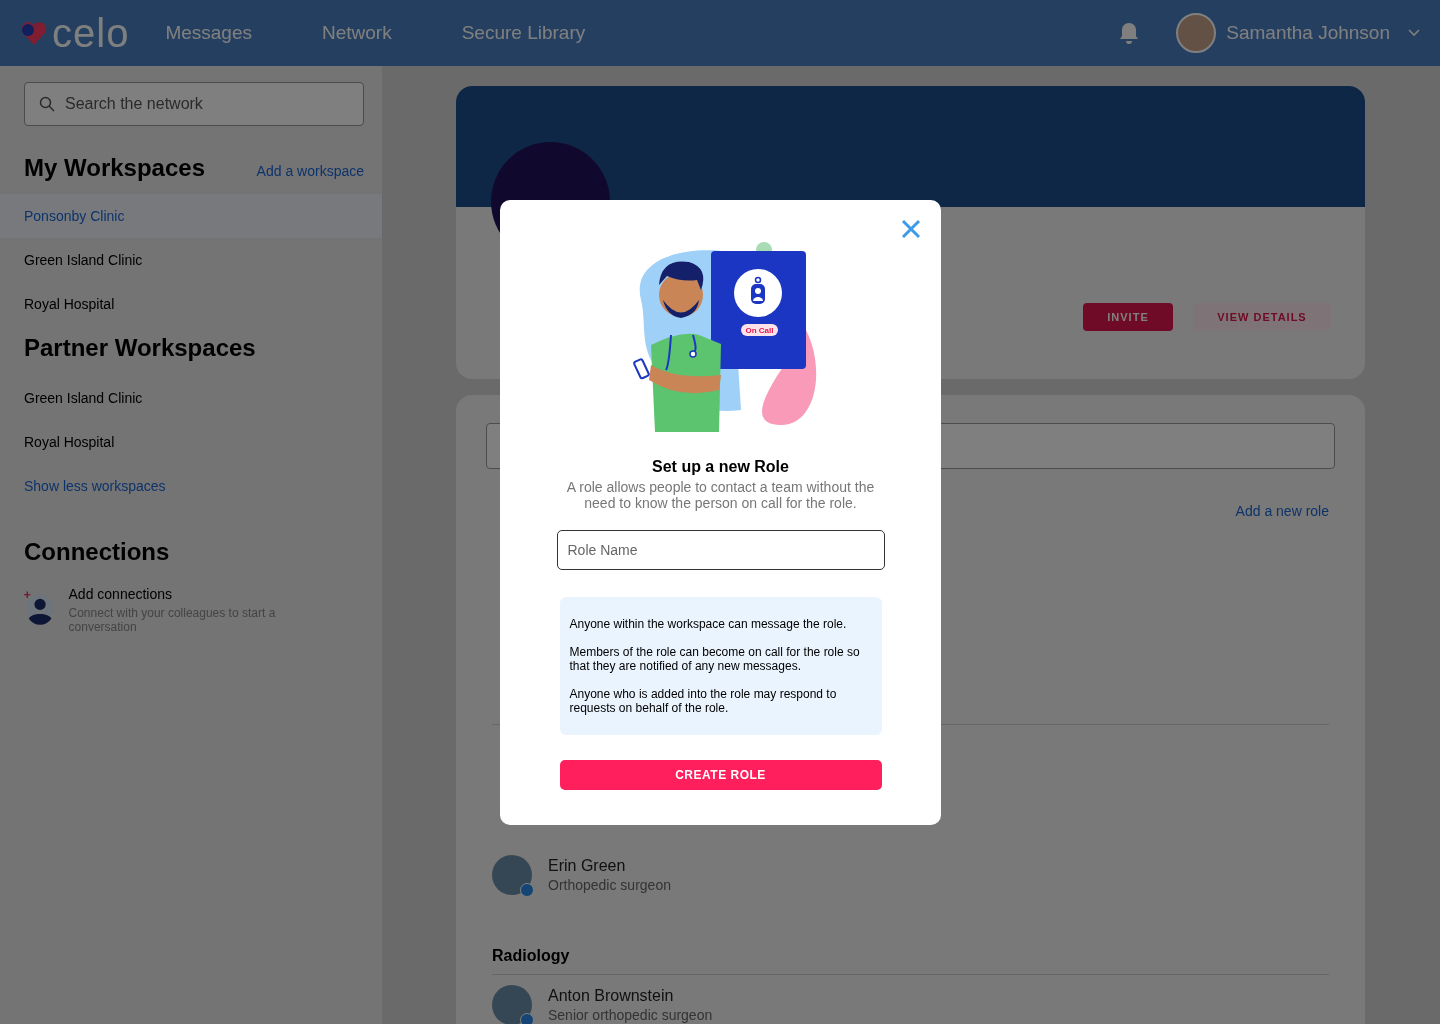 This screenshot has height=1024, width=1440. What do you see at coordinates (611, 996) in the screenshot?
I see `member-name: Anton Brownstein` at bounding box center [611, 996].